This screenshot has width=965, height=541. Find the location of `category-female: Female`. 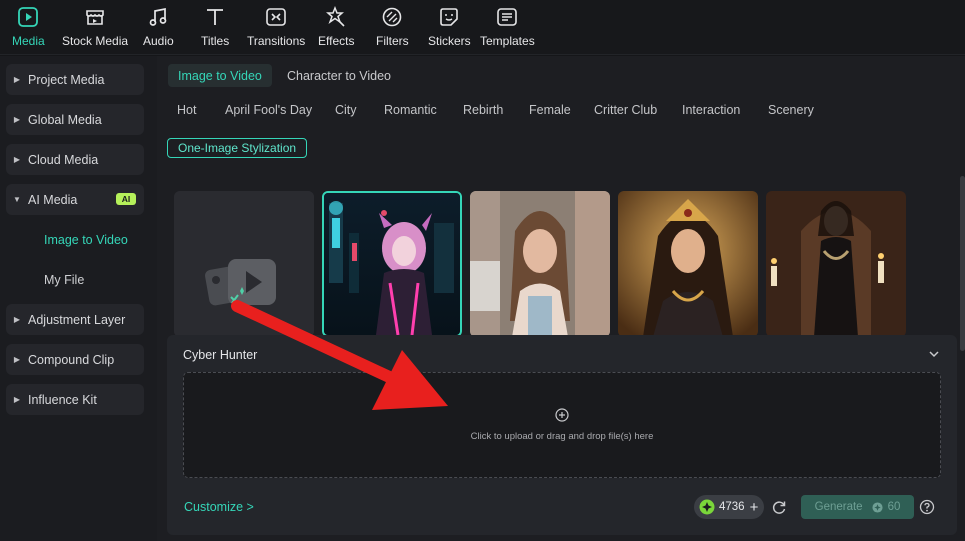

category-female: Female is located at coordinates (550, 110).